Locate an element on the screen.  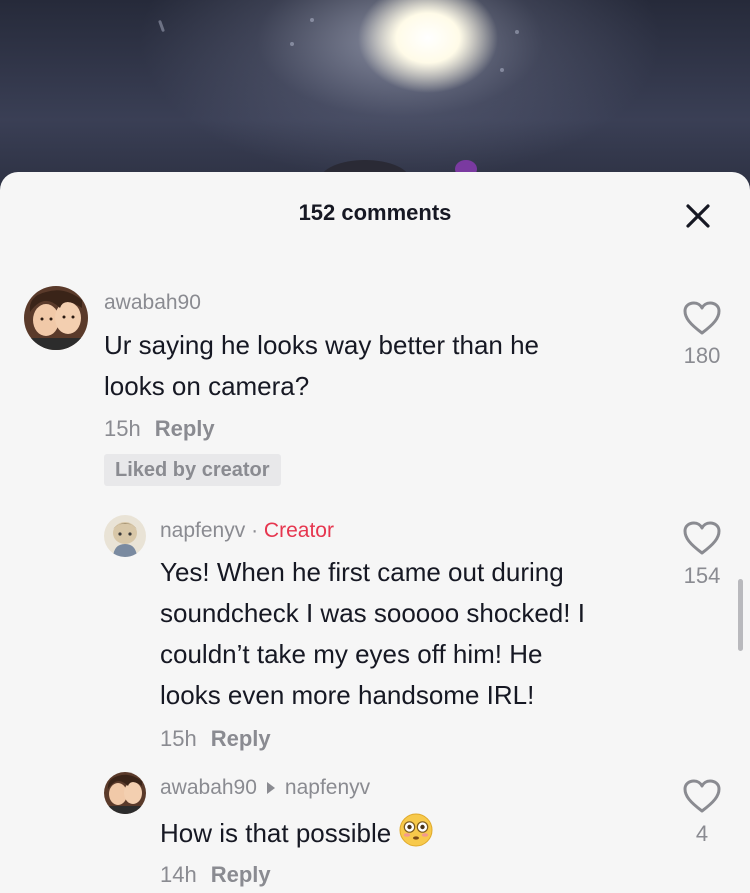
like-button: 4 is located at coordinates (702, 812).